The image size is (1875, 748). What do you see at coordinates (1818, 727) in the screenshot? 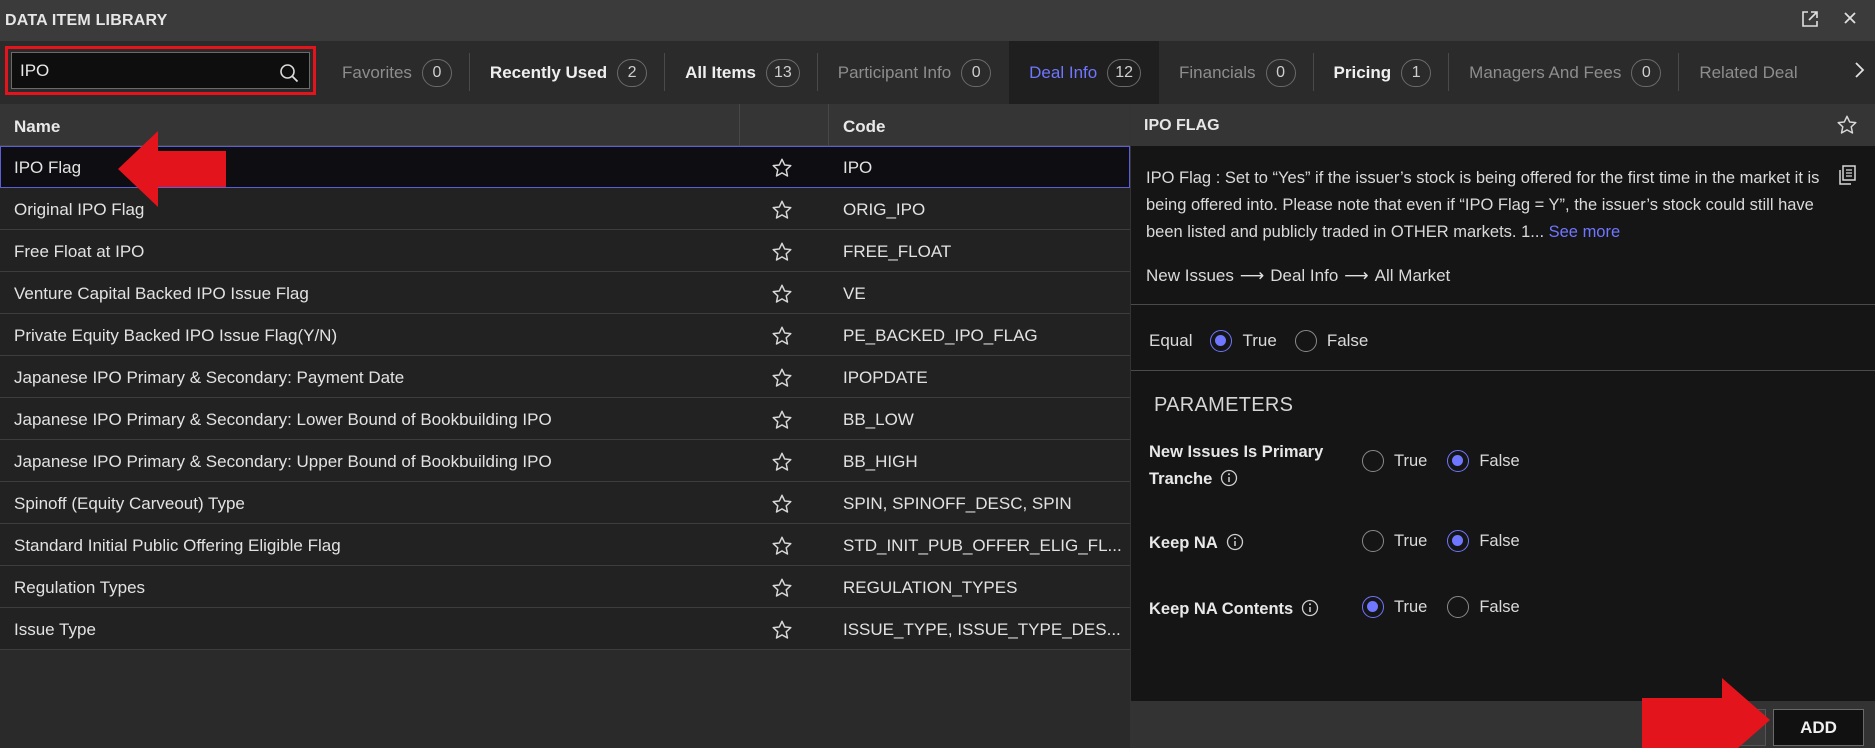
I see `add-button: ADD` at bounding box center [1818, 727].